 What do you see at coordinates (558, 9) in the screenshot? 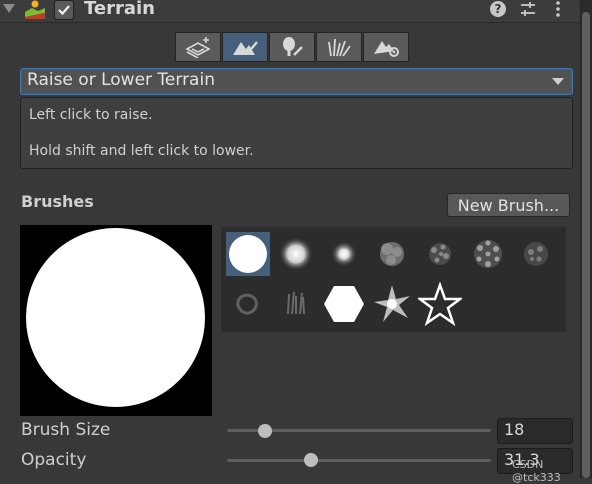
I see `context-menu-icon` at bounding box center [558, 9].